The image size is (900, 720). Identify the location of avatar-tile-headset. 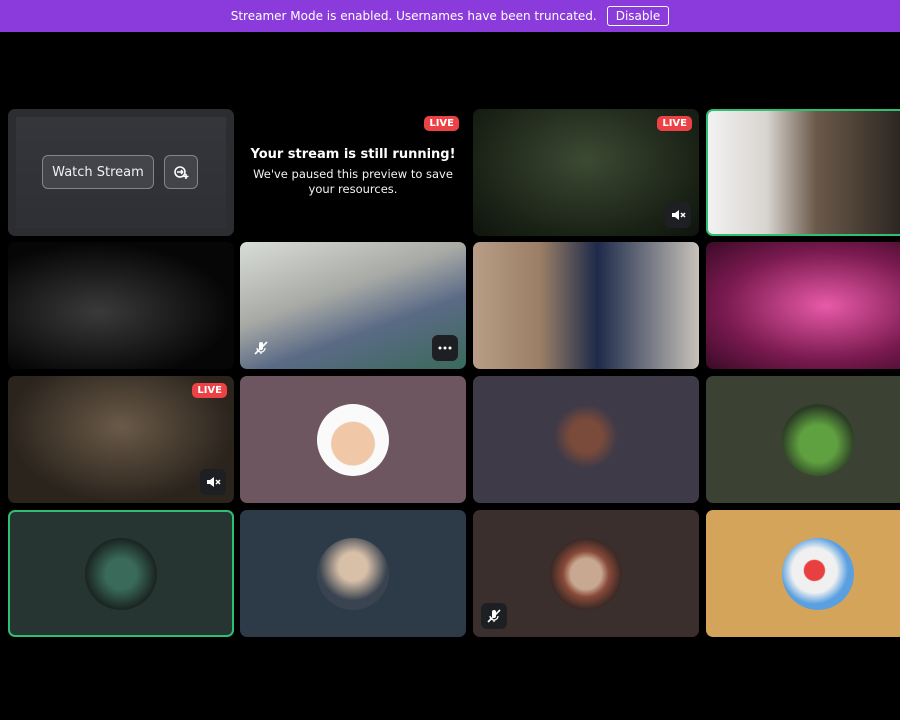
(353, 573).